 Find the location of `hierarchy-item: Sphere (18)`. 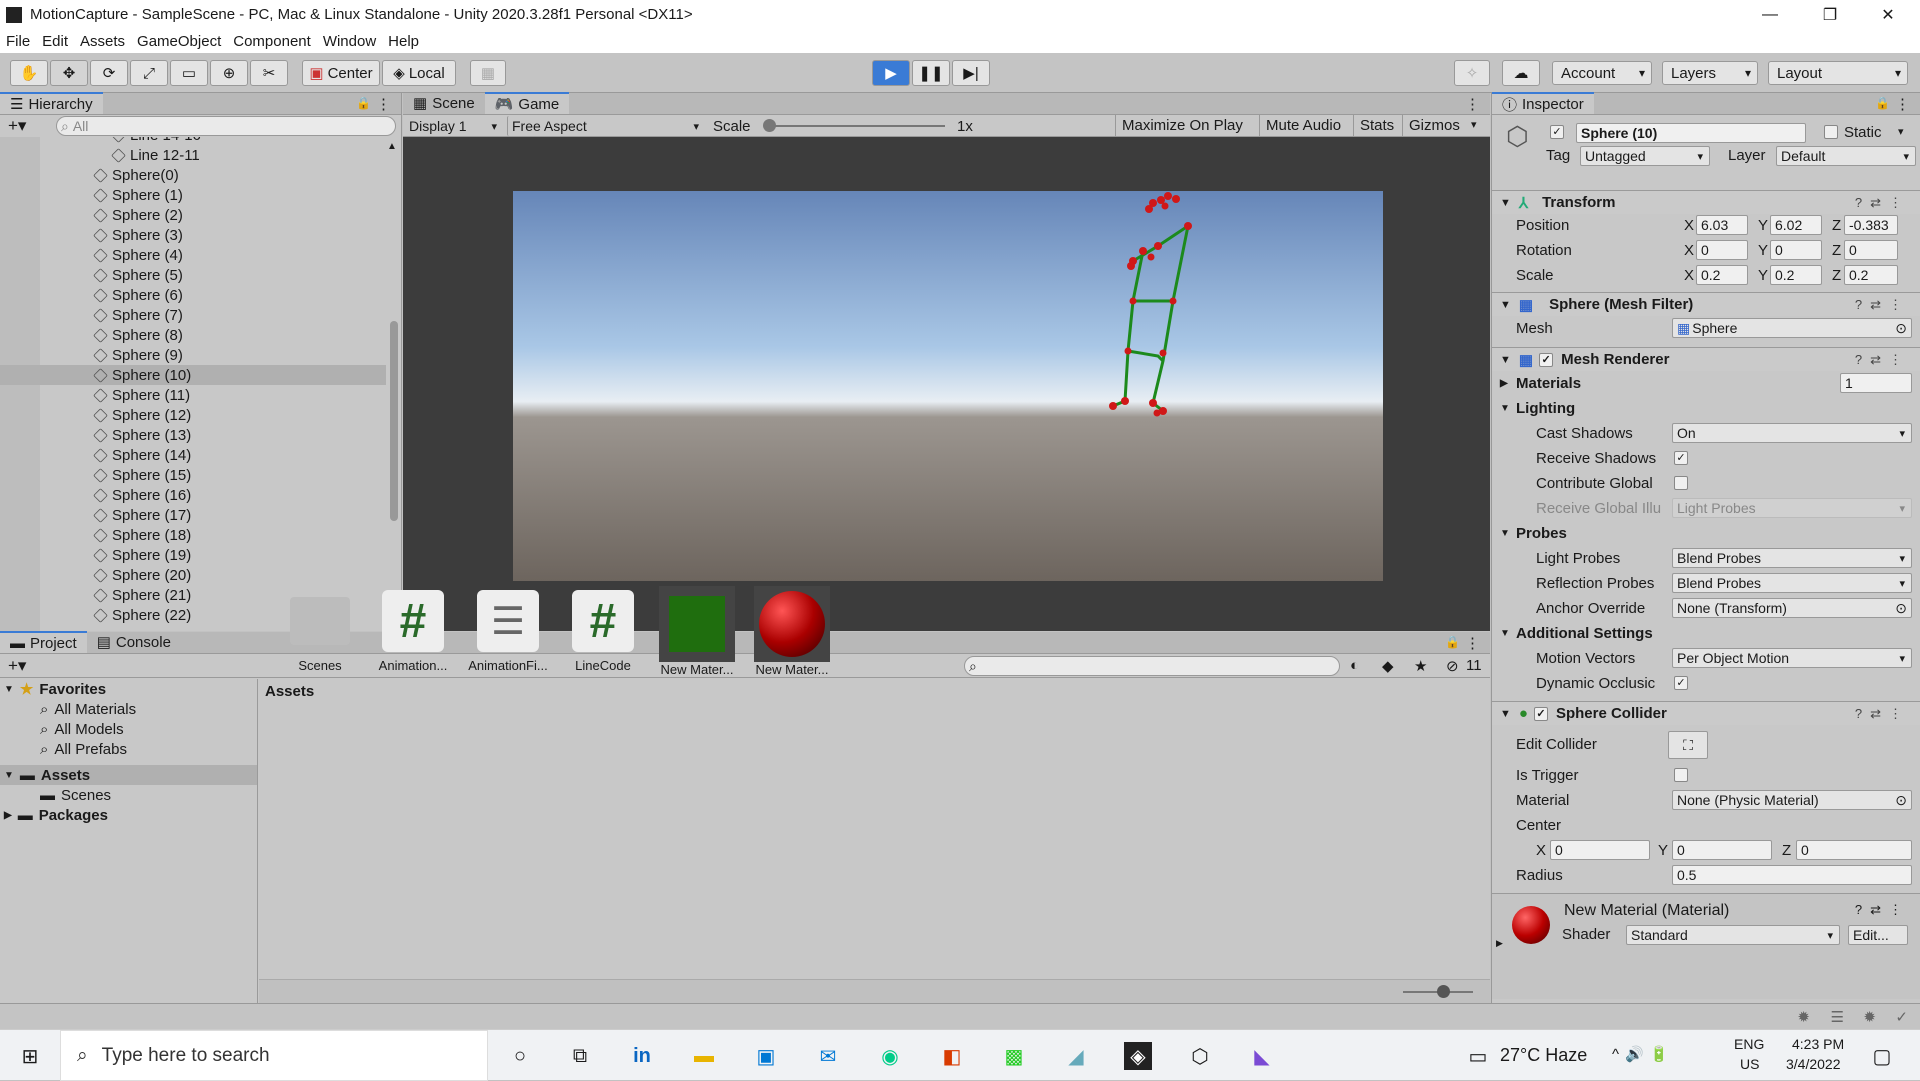

hierarchy-item: Sphere (18) is located at coordinates (193, 535).